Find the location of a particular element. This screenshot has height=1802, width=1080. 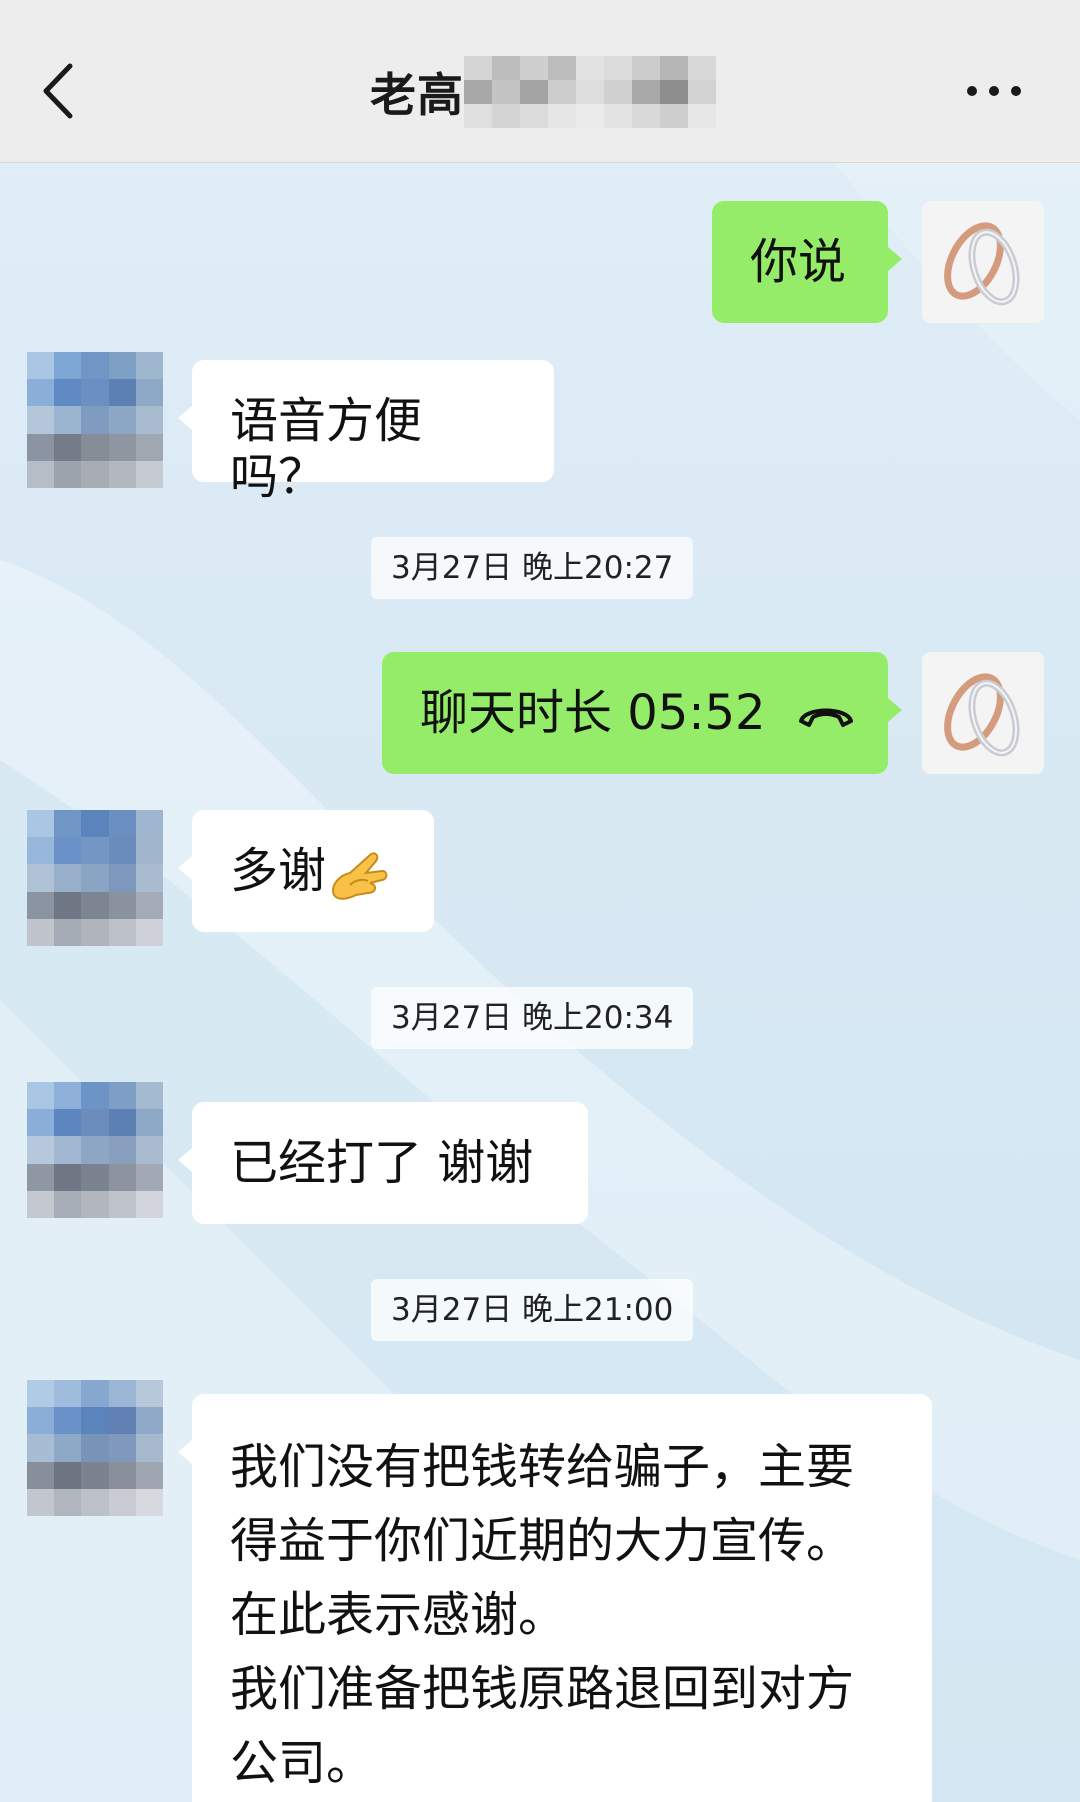

message-text: 多谢 is located at coordinates (278, 871).